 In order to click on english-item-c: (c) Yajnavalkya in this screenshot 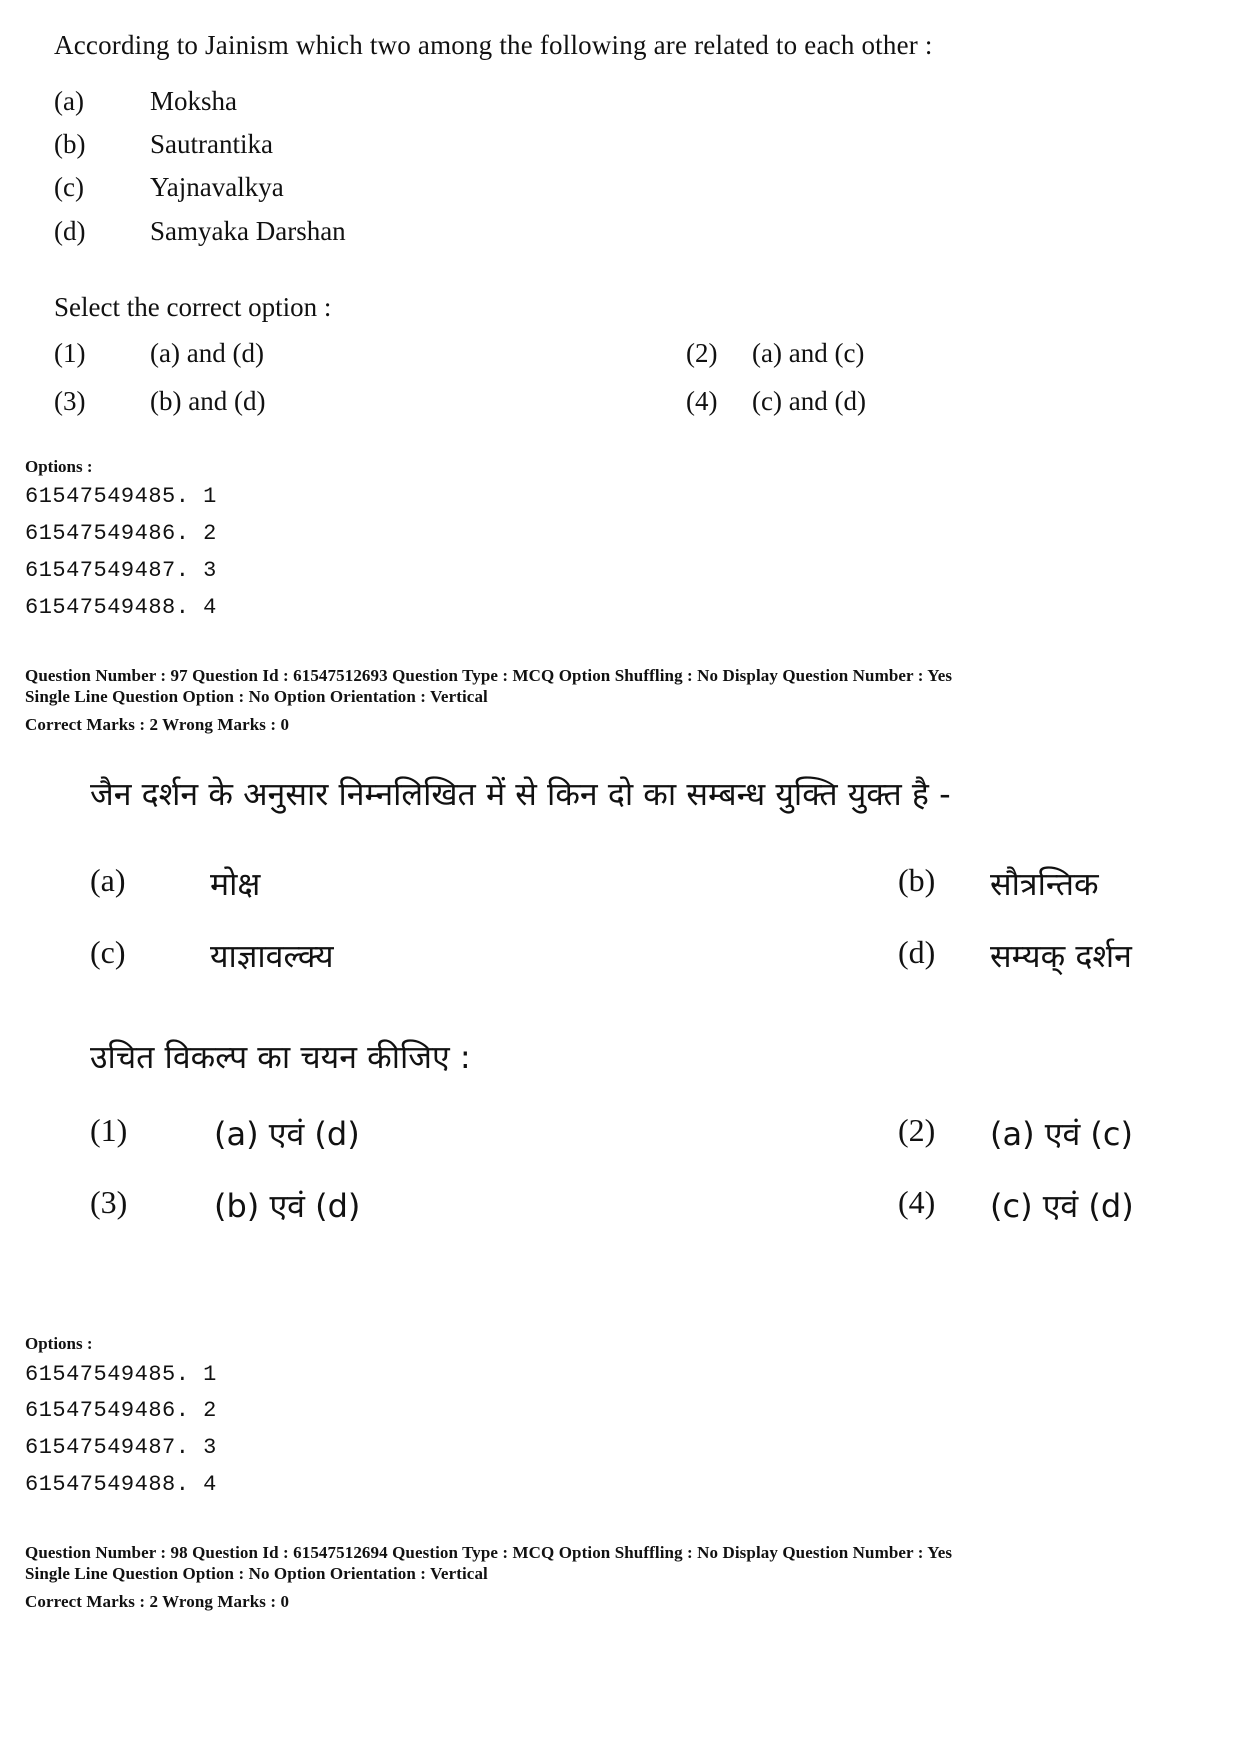, I will do `click(304, 189)`.